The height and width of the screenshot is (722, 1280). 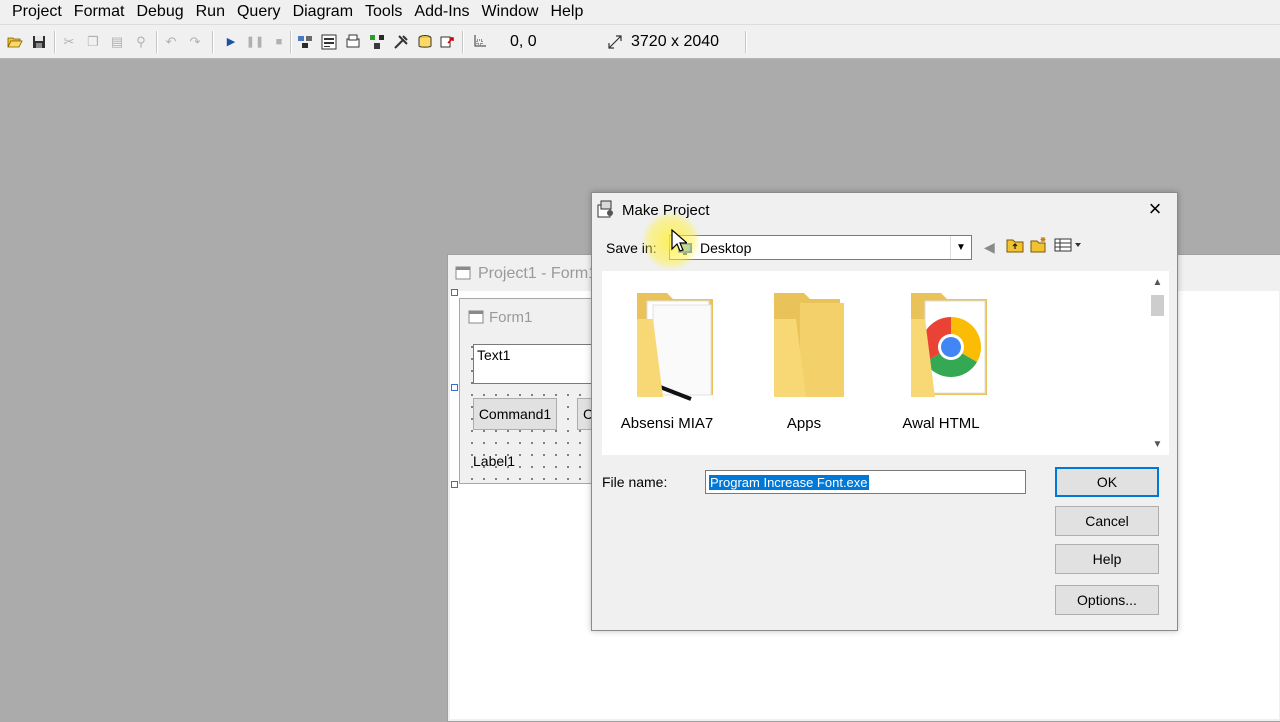 What do you see at coordinates (1157, 444) in the screenshot?
I see `scroll-down-icon: ▼` at bounding box center [1157, 444].